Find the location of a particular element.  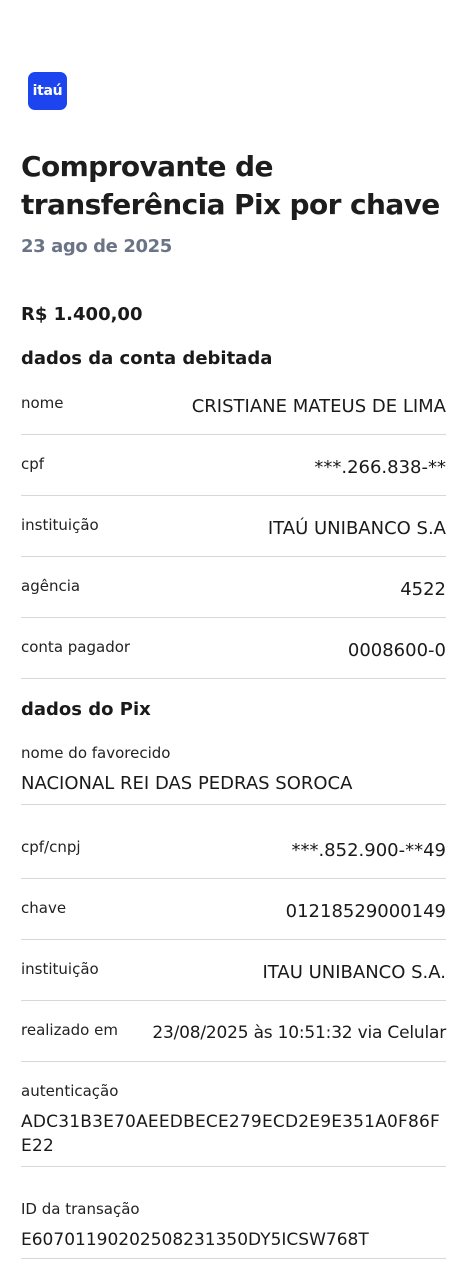

row-label: conta pagador is located at coordinates (76, 647).